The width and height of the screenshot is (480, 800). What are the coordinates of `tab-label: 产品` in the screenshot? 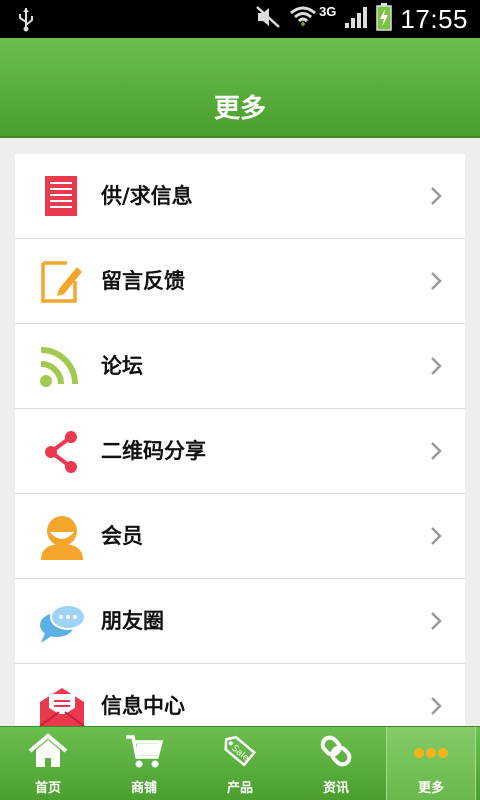 It's located at (239, 788).